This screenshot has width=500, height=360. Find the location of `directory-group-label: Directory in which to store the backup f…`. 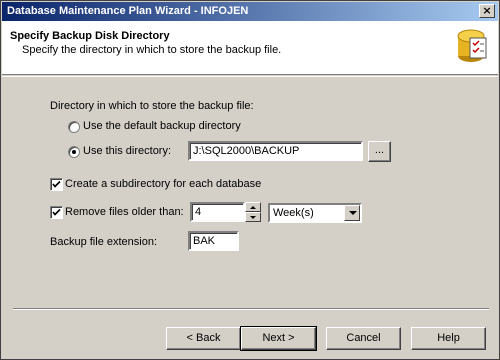

directory-group-label: Directory in which to store the backup f… is located at coordinates (152, 106).